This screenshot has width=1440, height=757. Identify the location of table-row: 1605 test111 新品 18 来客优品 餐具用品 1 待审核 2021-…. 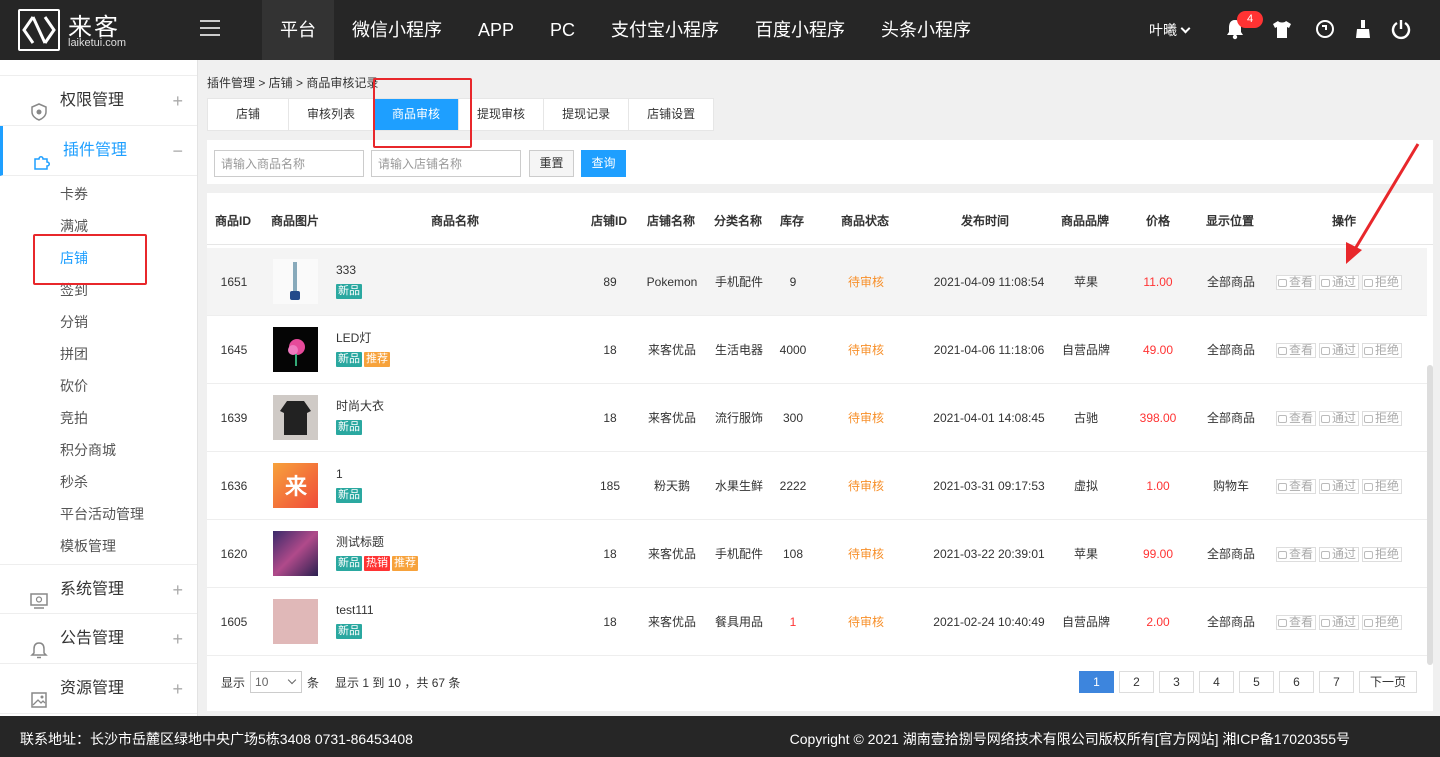
(817, 622).